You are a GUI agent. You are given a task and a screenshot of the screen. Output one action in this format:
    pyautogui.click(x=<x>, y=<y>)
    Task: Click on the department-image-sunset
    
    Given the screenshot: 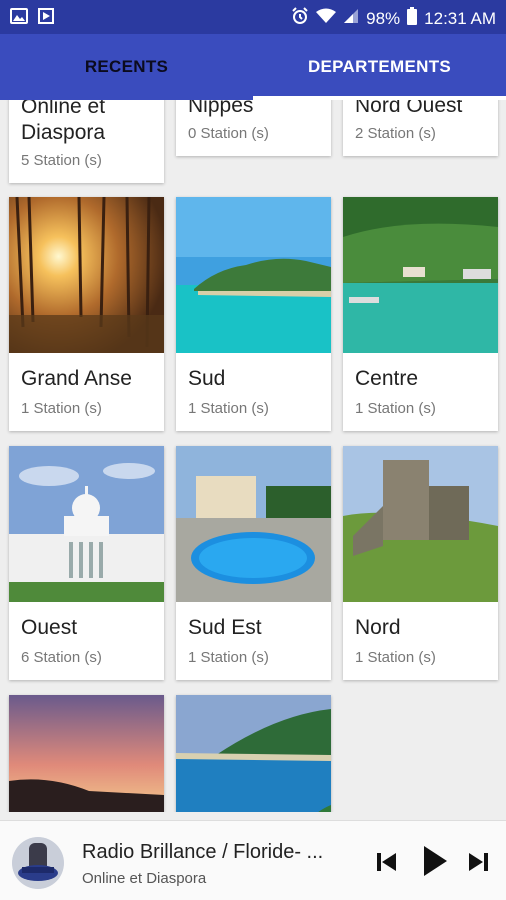 What is the action you would take?
    pyautogui.click(x=86, y=753)
    